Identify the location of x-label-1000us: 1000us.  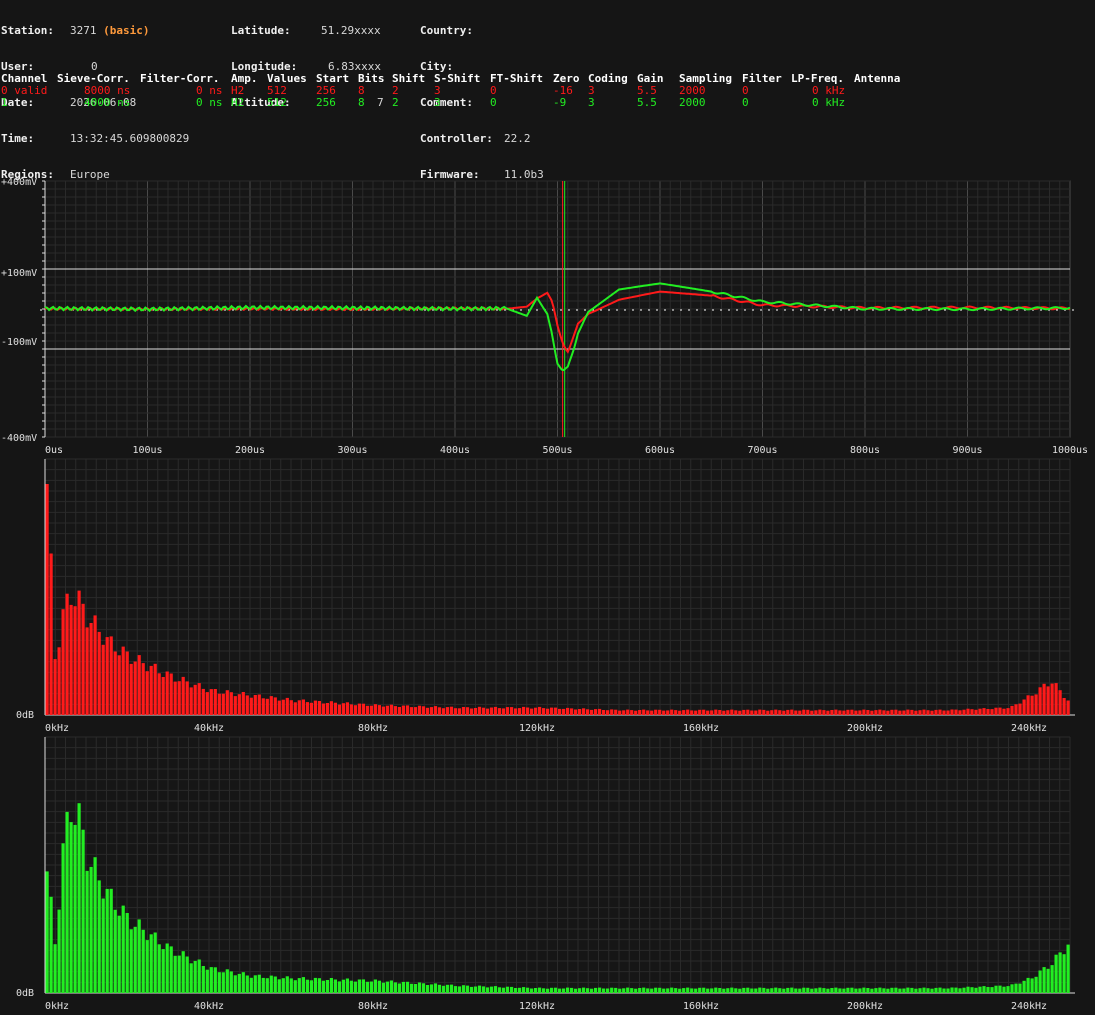
(1070, 450).